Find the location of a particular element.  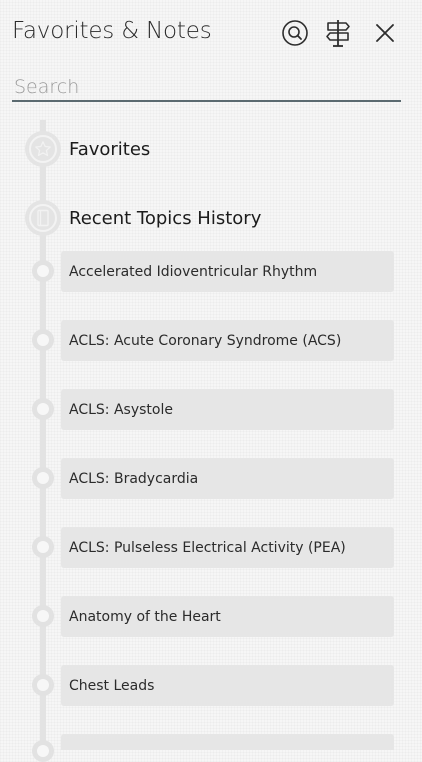

recent-topic-item: ACLS: Acute Coronary Syndrome (ACS) is located at coordinates (227, 340).